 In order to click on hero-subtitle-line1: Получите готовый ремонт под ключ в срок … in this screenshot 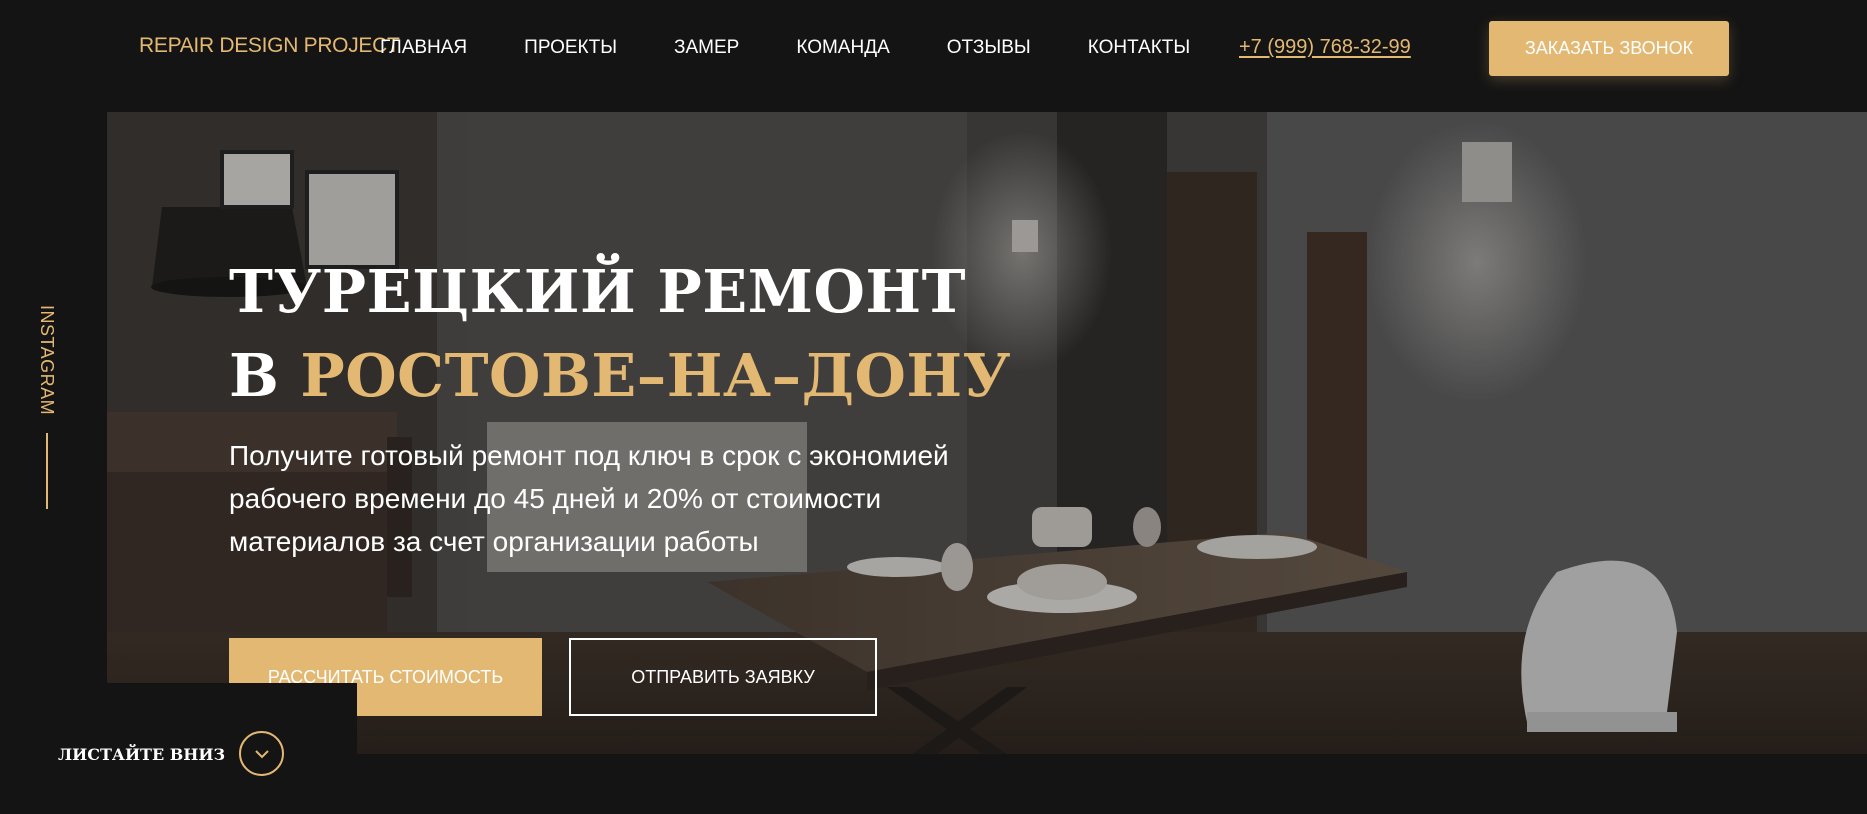, I will do `click(589, 455)`.